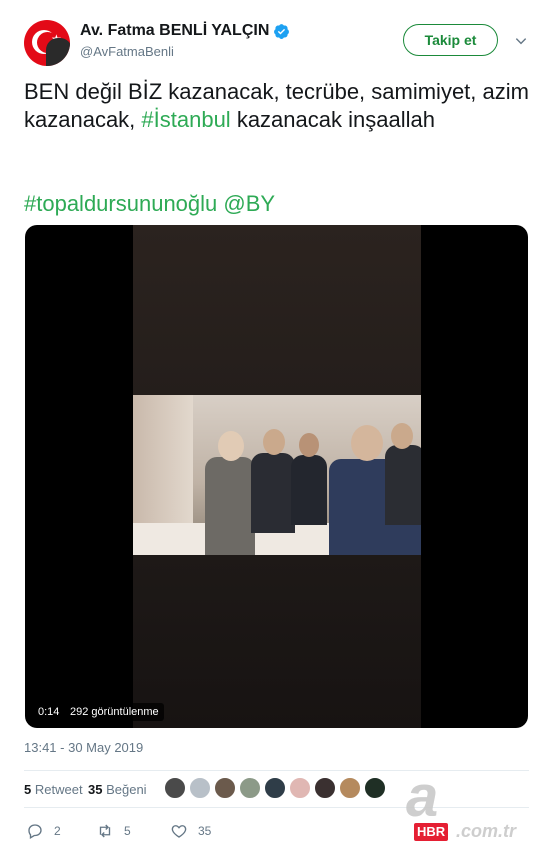 This screenshot has height=850, width=548. I want to click on person-elder, so click(230, 506).